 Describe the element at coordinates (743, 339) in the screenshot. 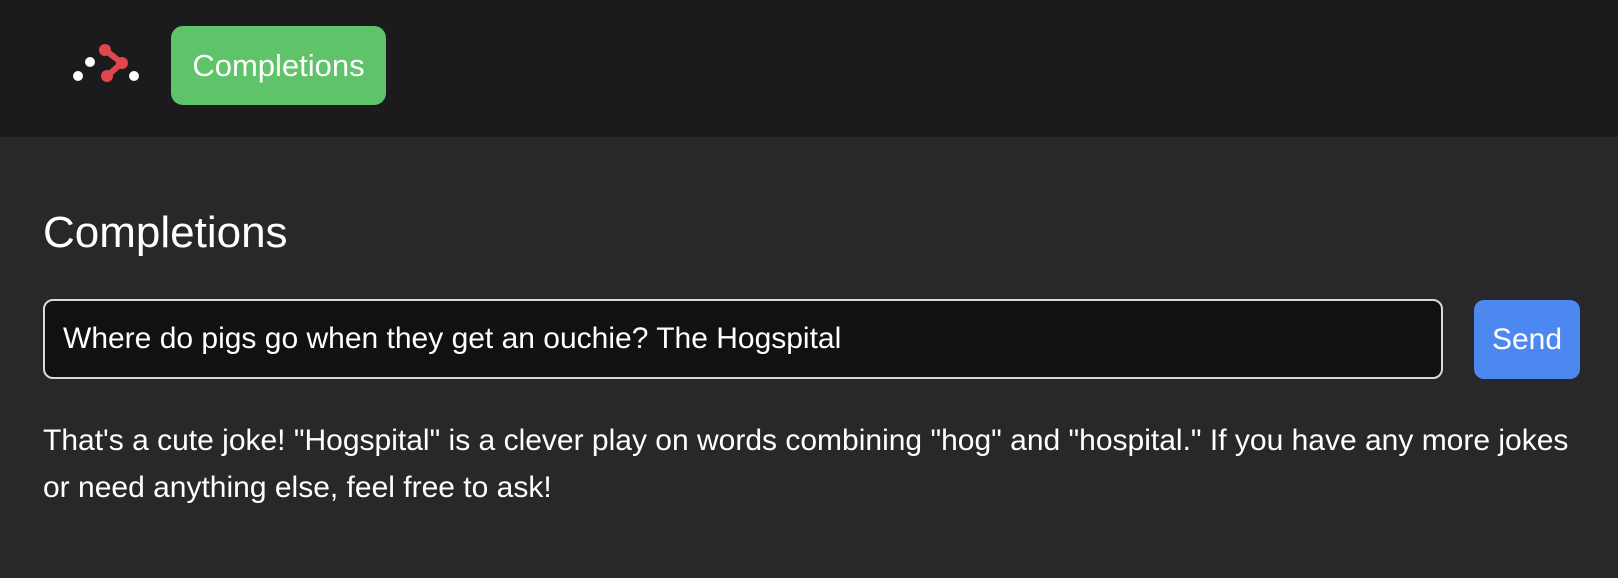

I see `prompt-input` at that location.